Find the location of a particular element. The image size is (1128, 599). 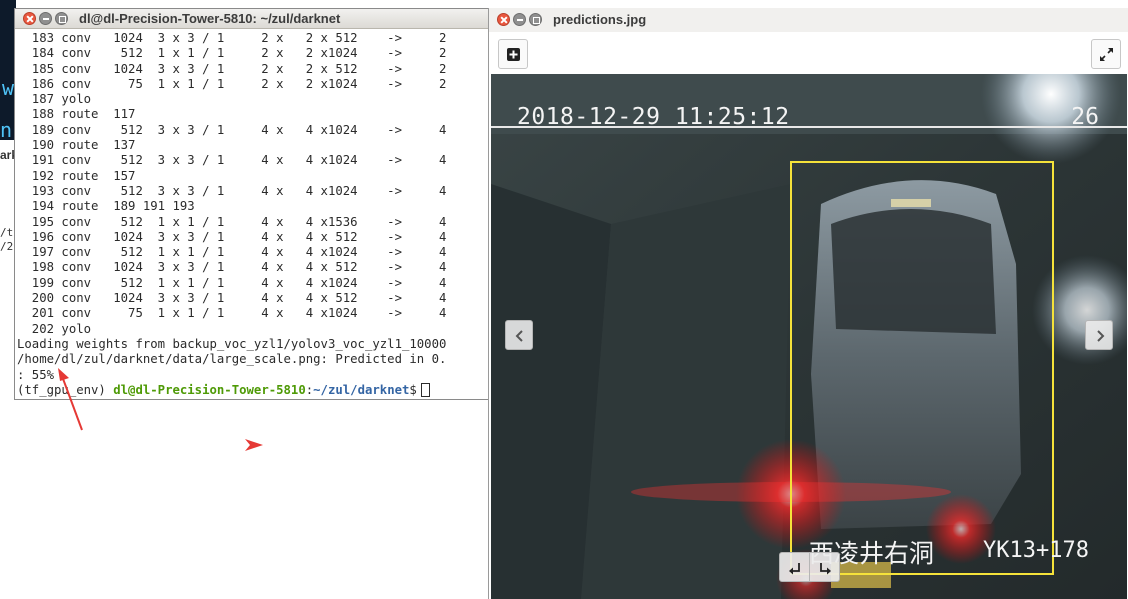

terminal-line: 192 route 157 is located at coordinates (76, 175).